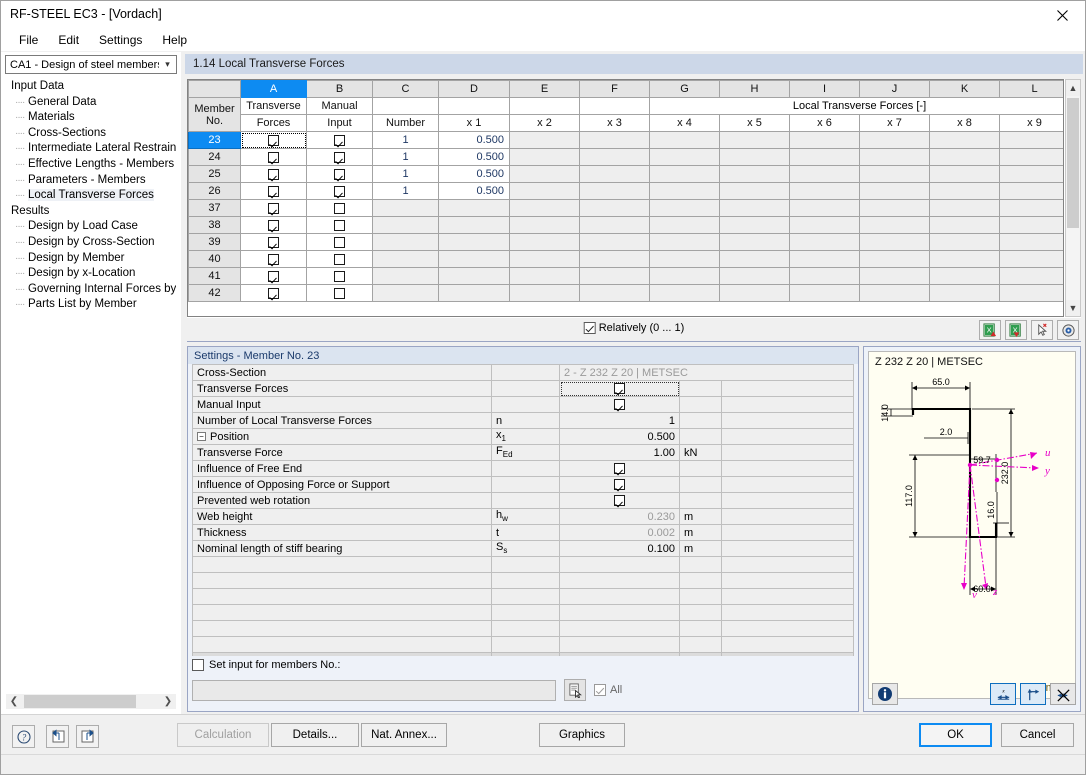 The height and width of the screenshot is (775, 1086). Describe the element at coordinates (1073, 163) in the screenshot. I see `scrollbar-thumb` at that location.